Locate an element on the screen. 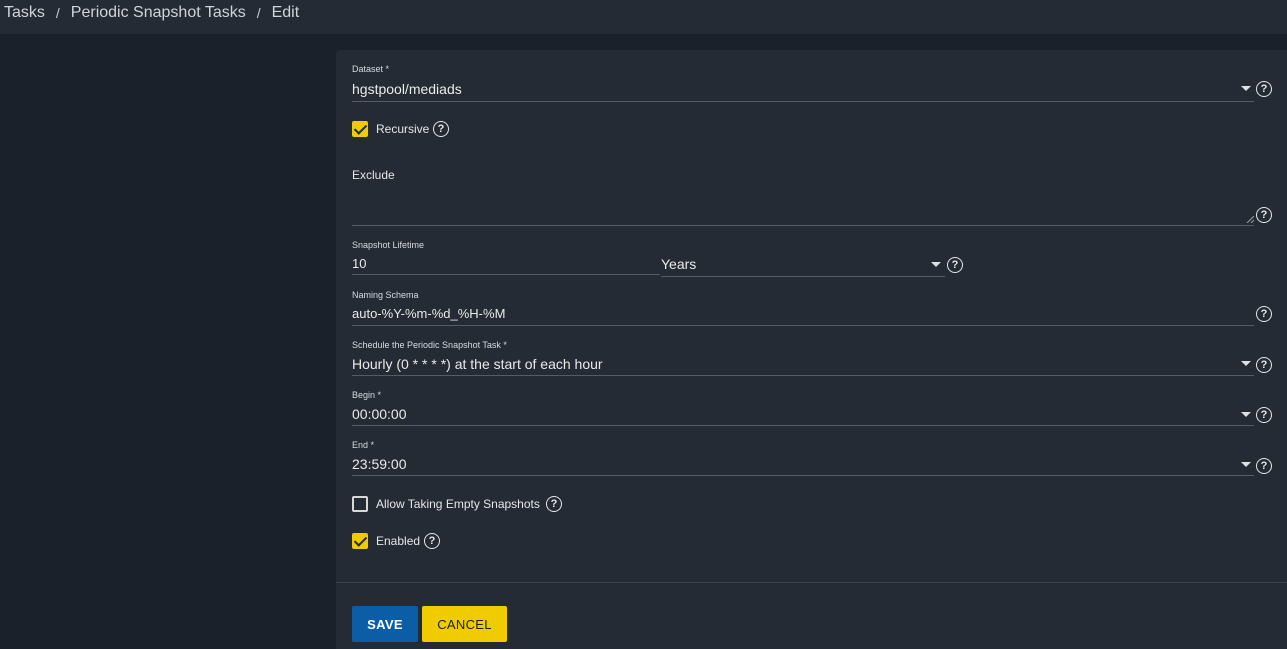  naming-schema-label: Naming Schema is located at coordinates (385, 295).